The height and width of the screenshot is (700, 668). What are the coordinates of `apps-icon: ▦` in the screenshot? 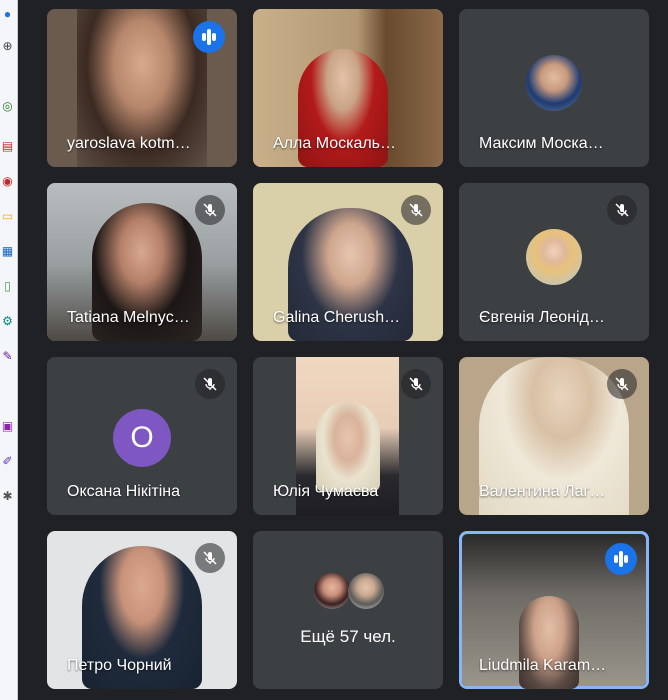 It's located at (7, 251).